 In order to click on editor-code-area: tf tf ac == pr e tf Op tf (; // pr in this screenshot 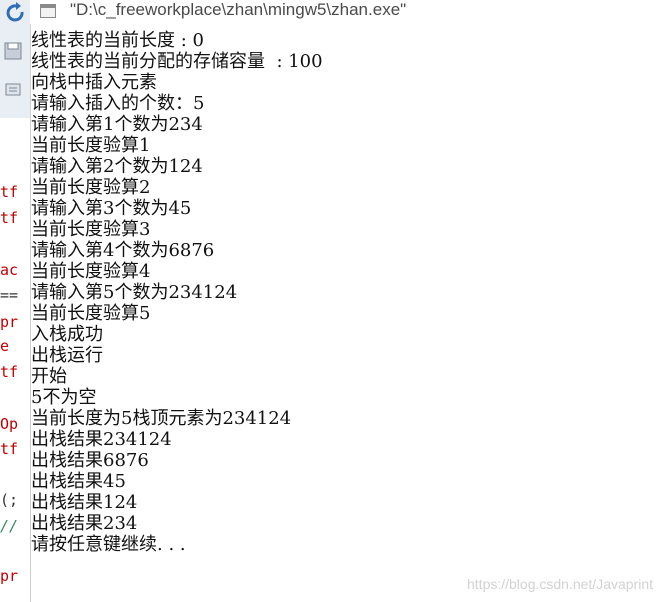, I will do `click(15, 377)`.